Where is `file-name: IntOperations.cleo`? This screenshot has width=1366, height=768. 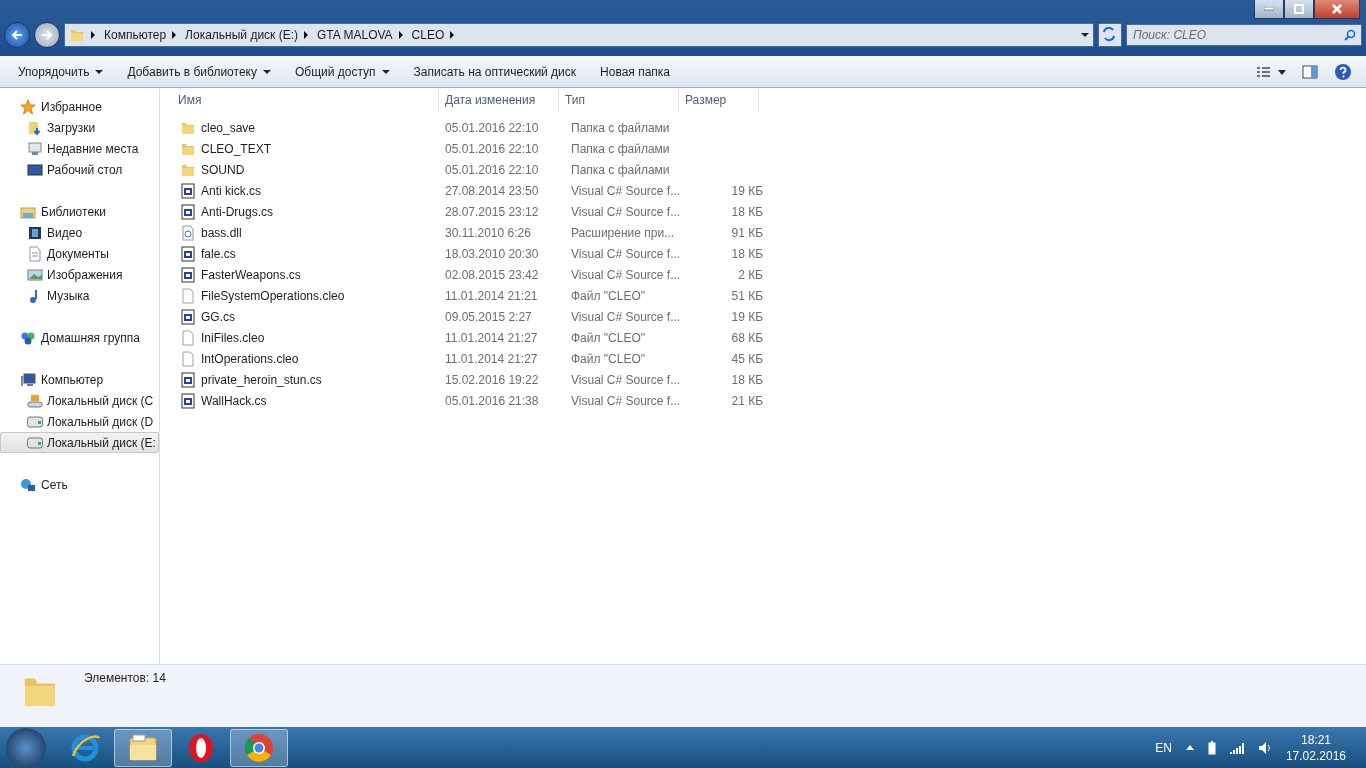 file-name: IntOperations.cleo is located at coordinates (250, 358).